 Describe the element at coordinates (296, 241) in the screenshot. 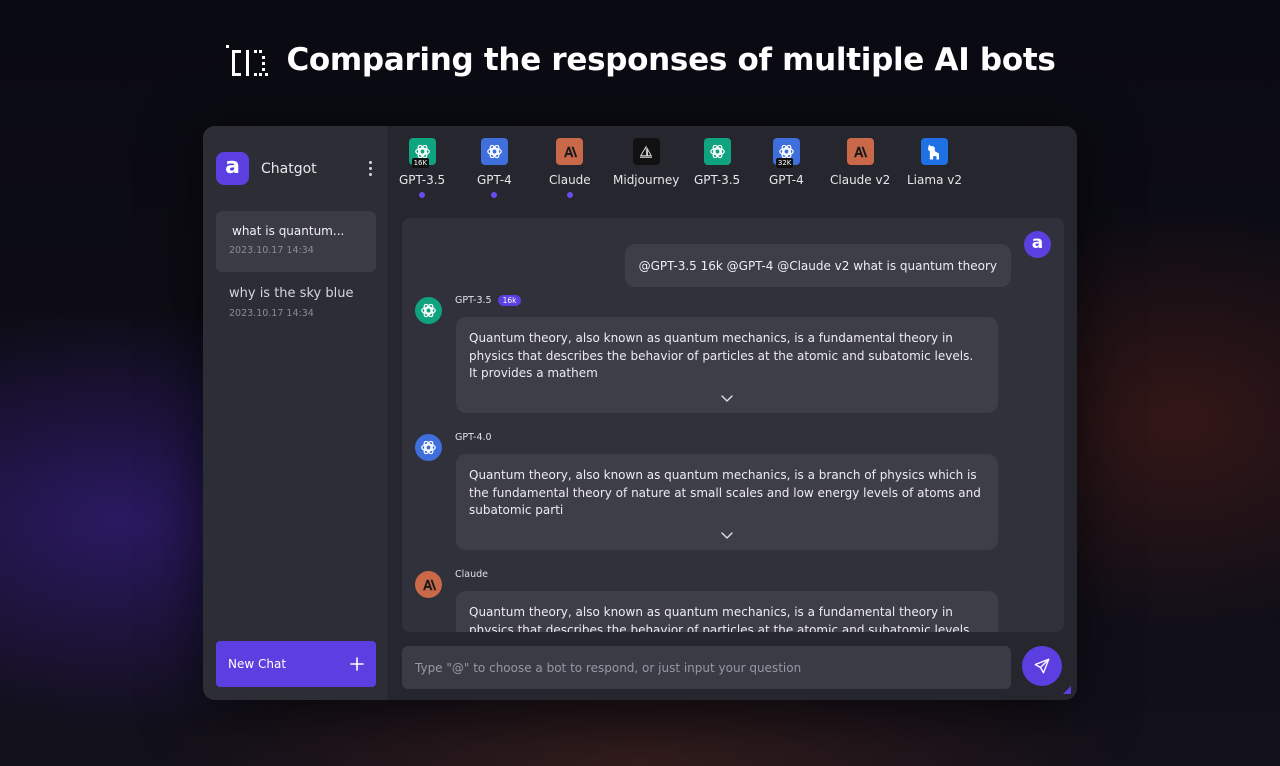

I see `chat-history-item: what is quantum... 2023.10.17 14:34` at that location.